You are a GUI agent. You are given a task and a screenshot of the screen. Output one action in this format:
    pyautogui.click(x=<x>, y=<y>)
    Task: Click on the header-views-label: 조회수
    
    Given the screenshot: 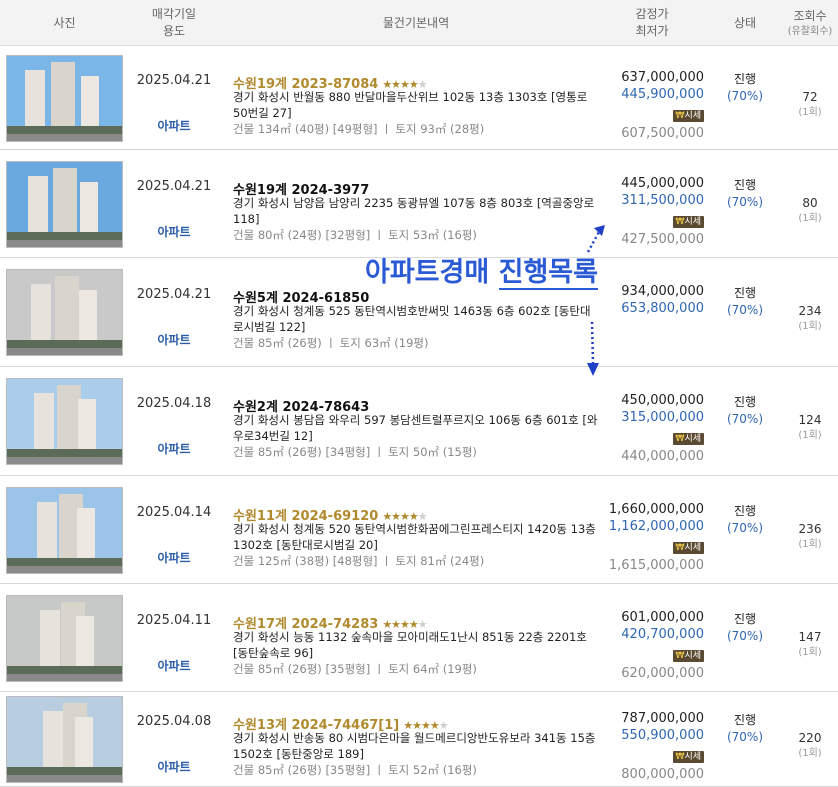 What is the action you would take?
    pyautogui.click(x=810, y=16)
    